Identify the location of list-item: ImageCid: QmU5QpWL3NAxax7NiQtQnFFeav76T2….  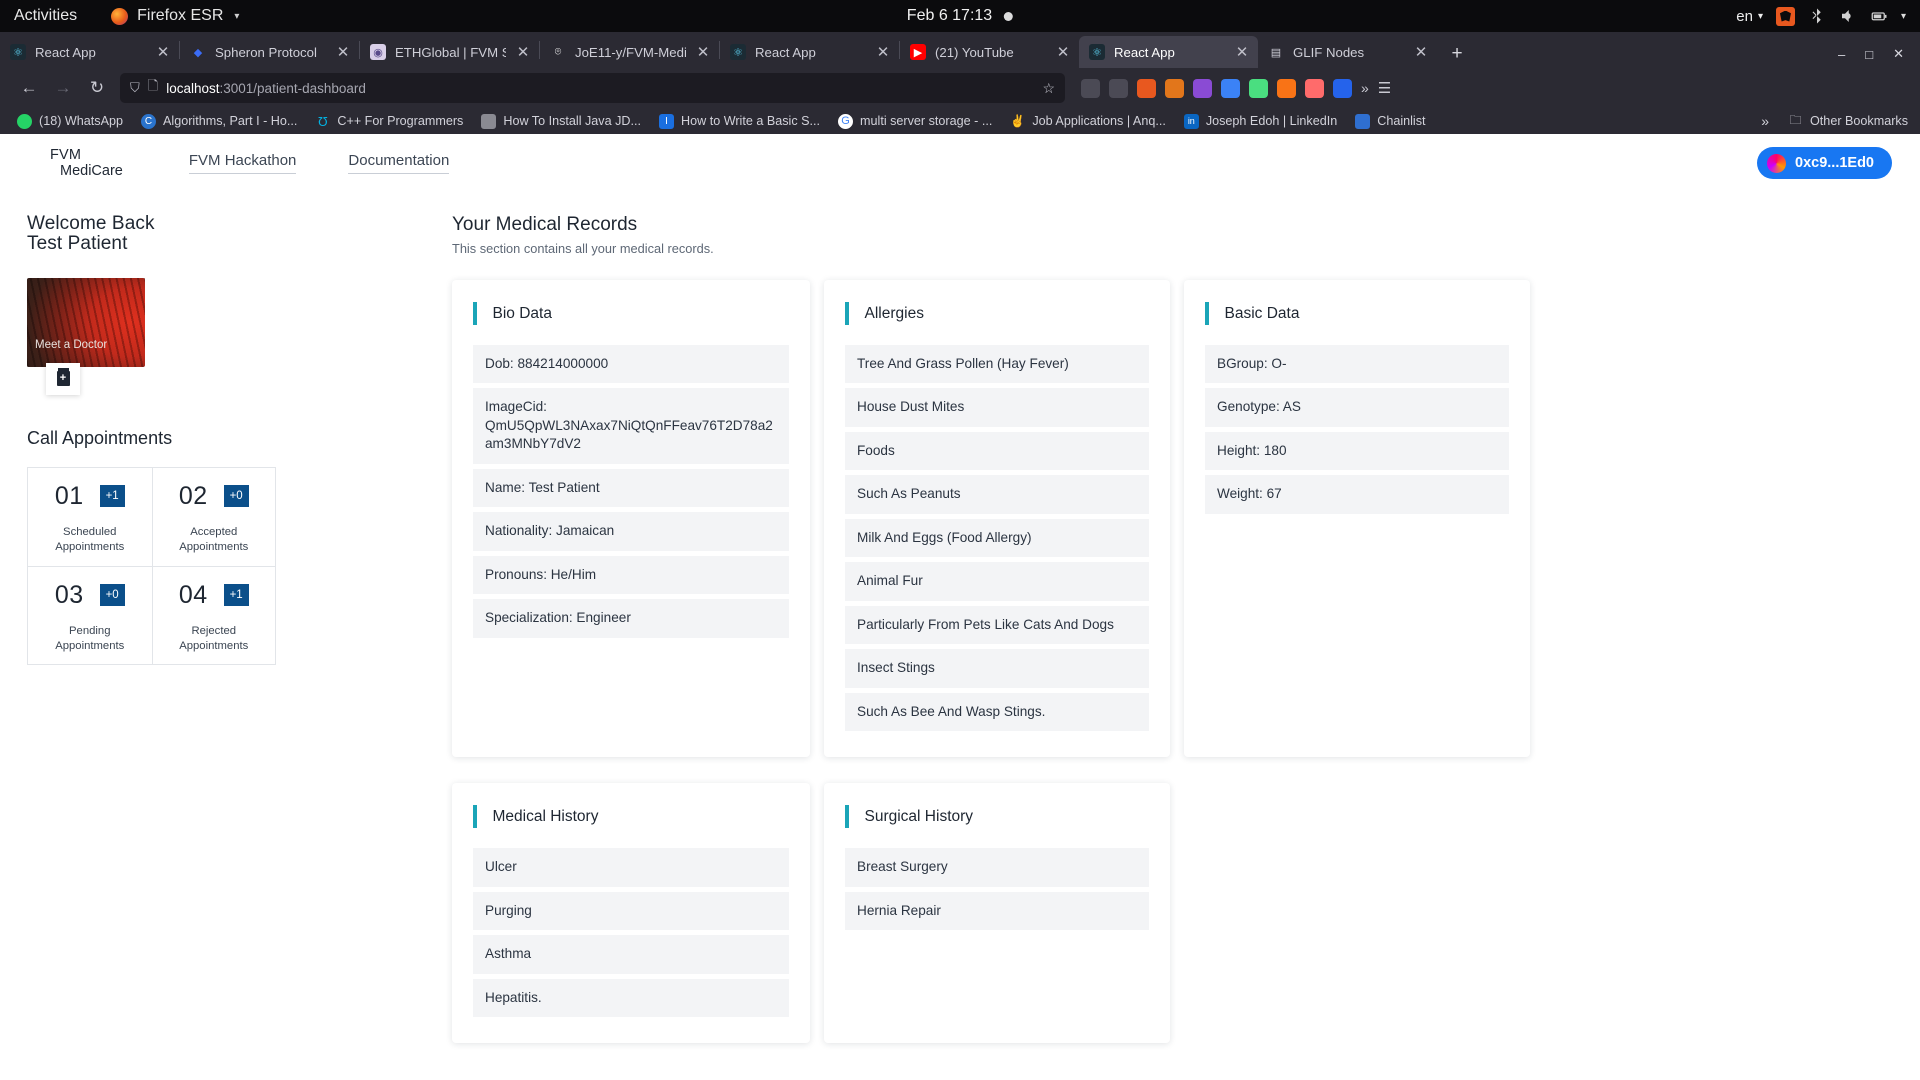
(631, 426).